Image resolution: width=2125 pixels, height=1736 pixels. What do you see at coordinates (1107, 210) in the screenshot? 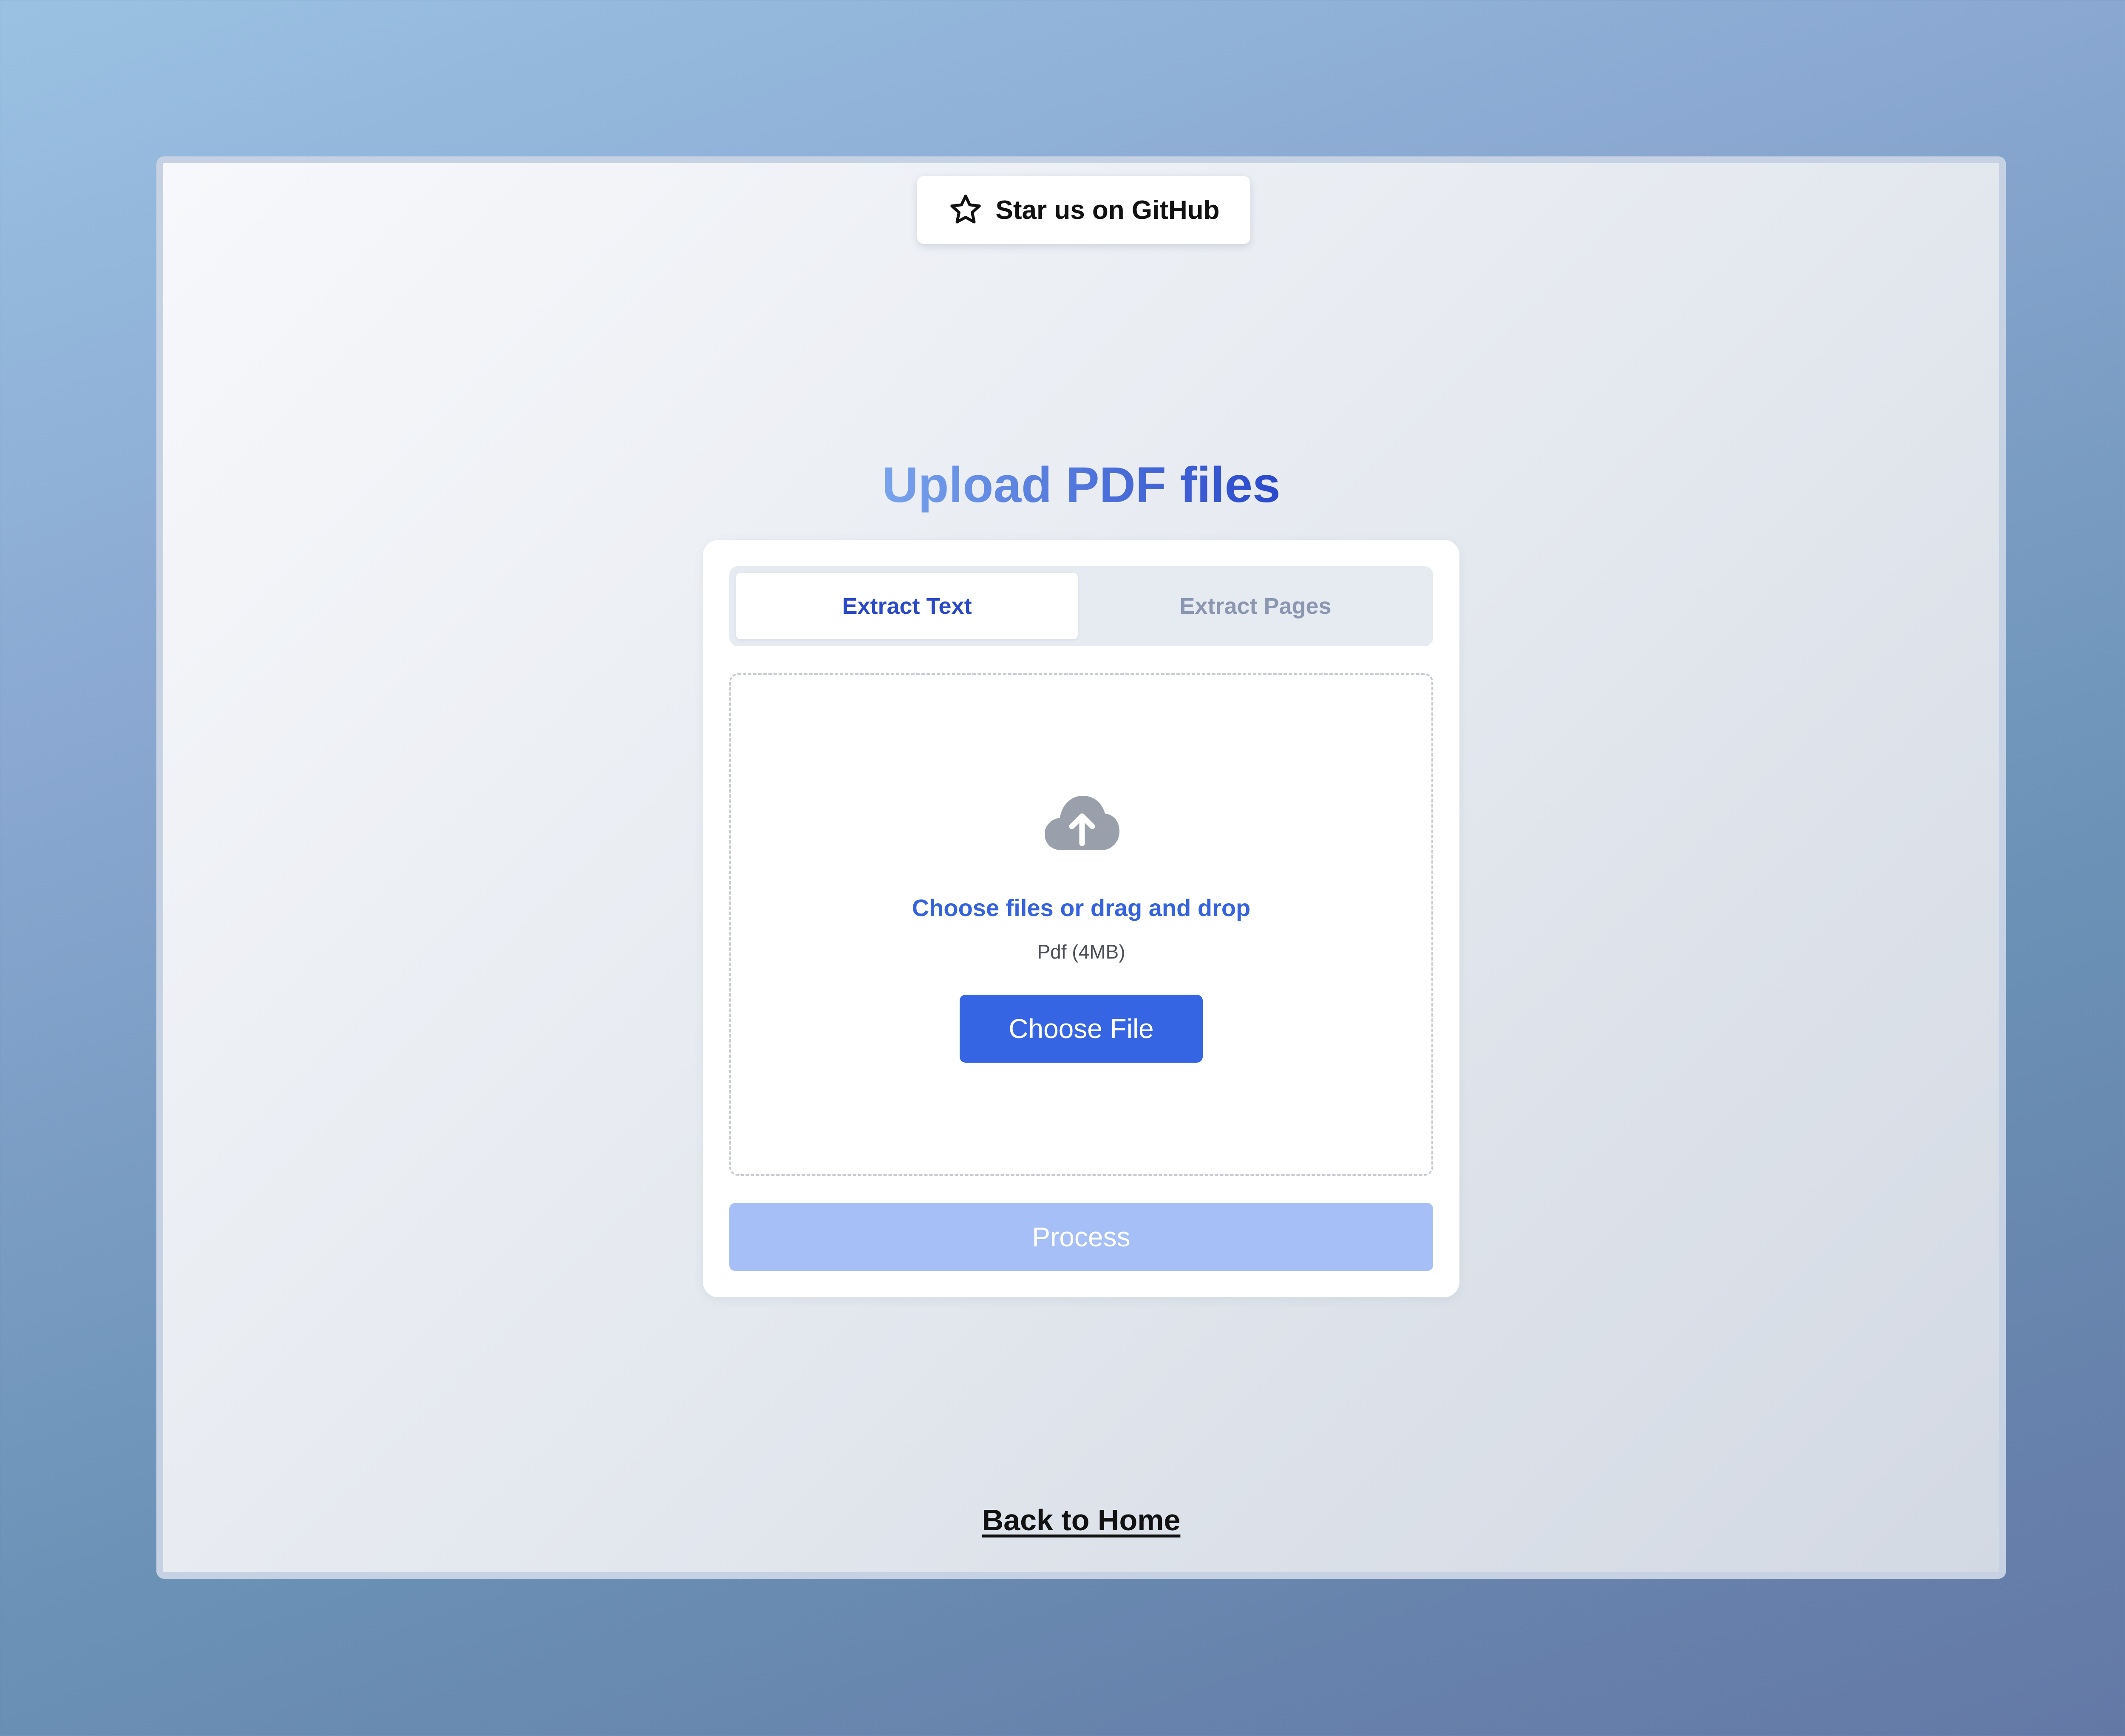
I see `github-star-label: Star us on GitHub` at bounding box center [1107, 210].